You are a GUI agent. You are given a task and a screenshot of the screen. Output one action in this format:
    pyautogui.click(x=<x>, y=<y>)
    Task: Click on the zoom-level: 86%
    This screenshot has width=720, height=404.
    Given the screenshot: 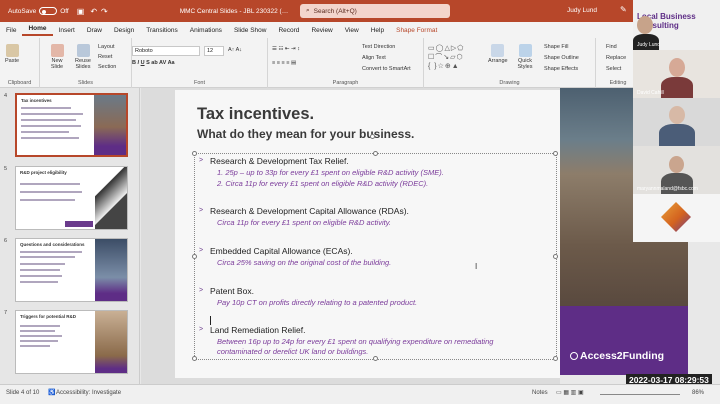 What is the action you would take?
    pyautogui.click(x=698, y=393)
    